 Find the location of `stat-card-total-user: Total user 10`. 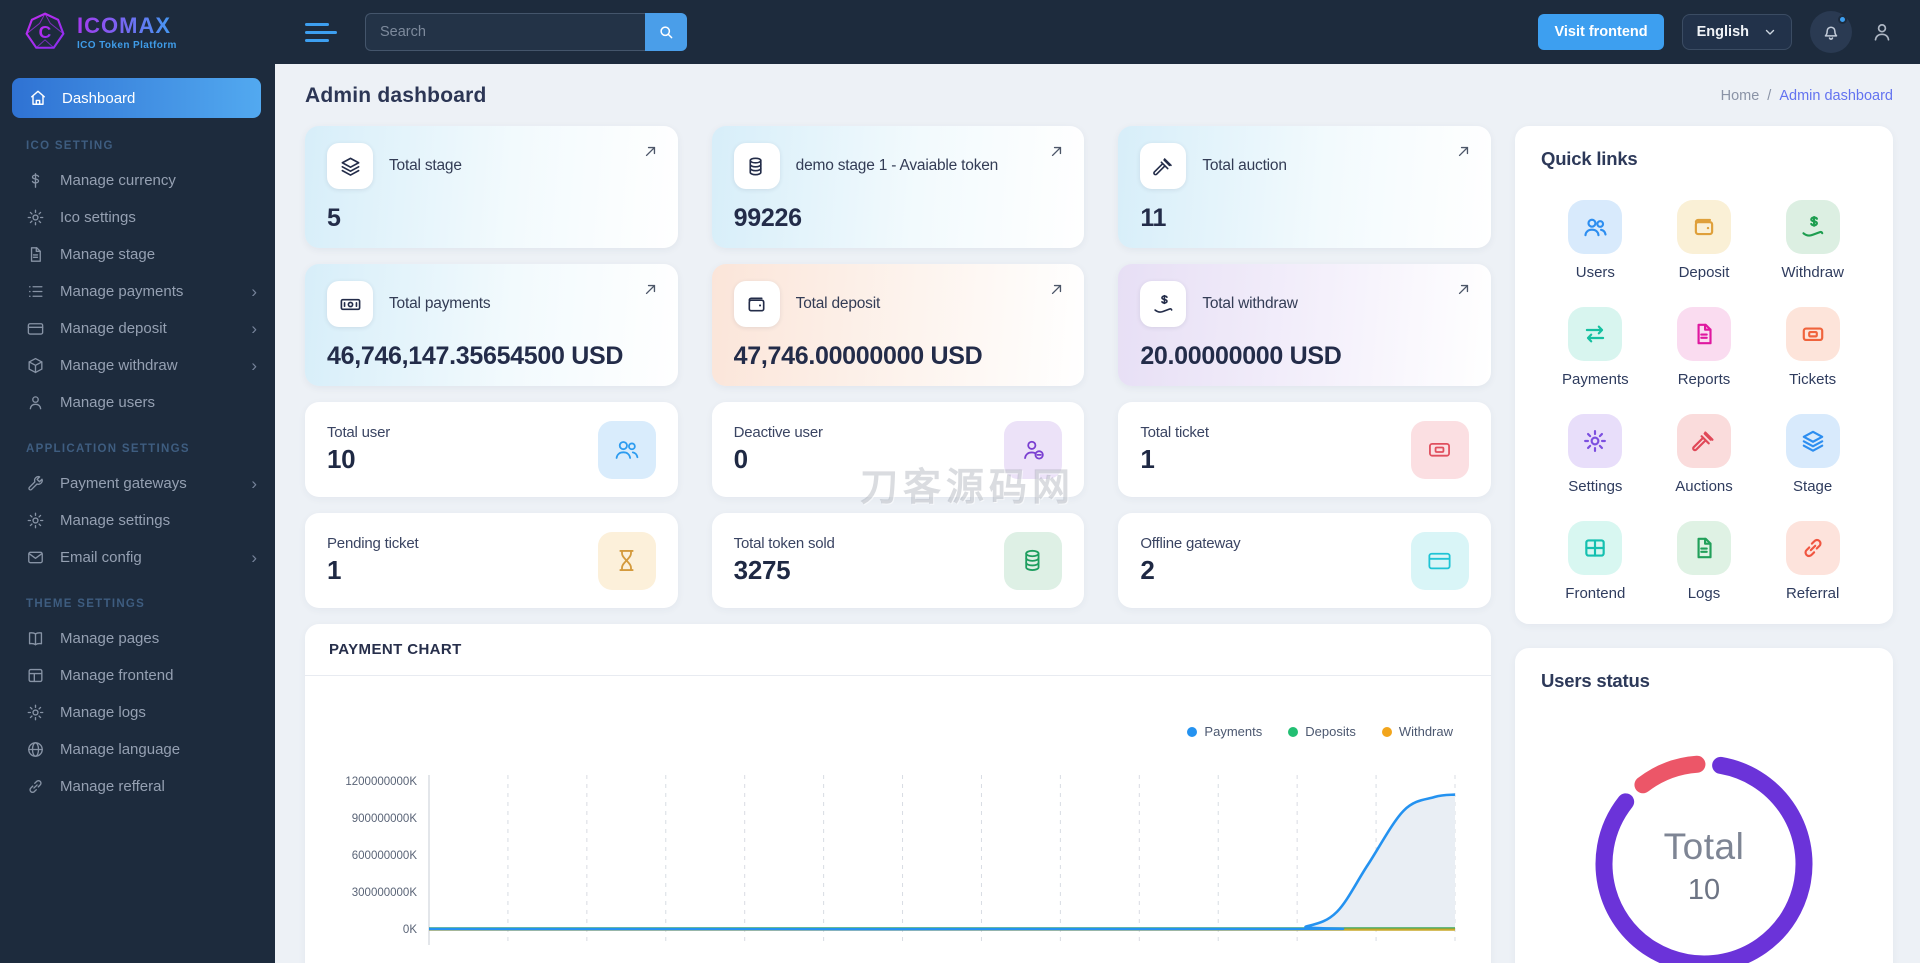

stat-card-total-user: Total user 10 is located at coordinates (491, 449).